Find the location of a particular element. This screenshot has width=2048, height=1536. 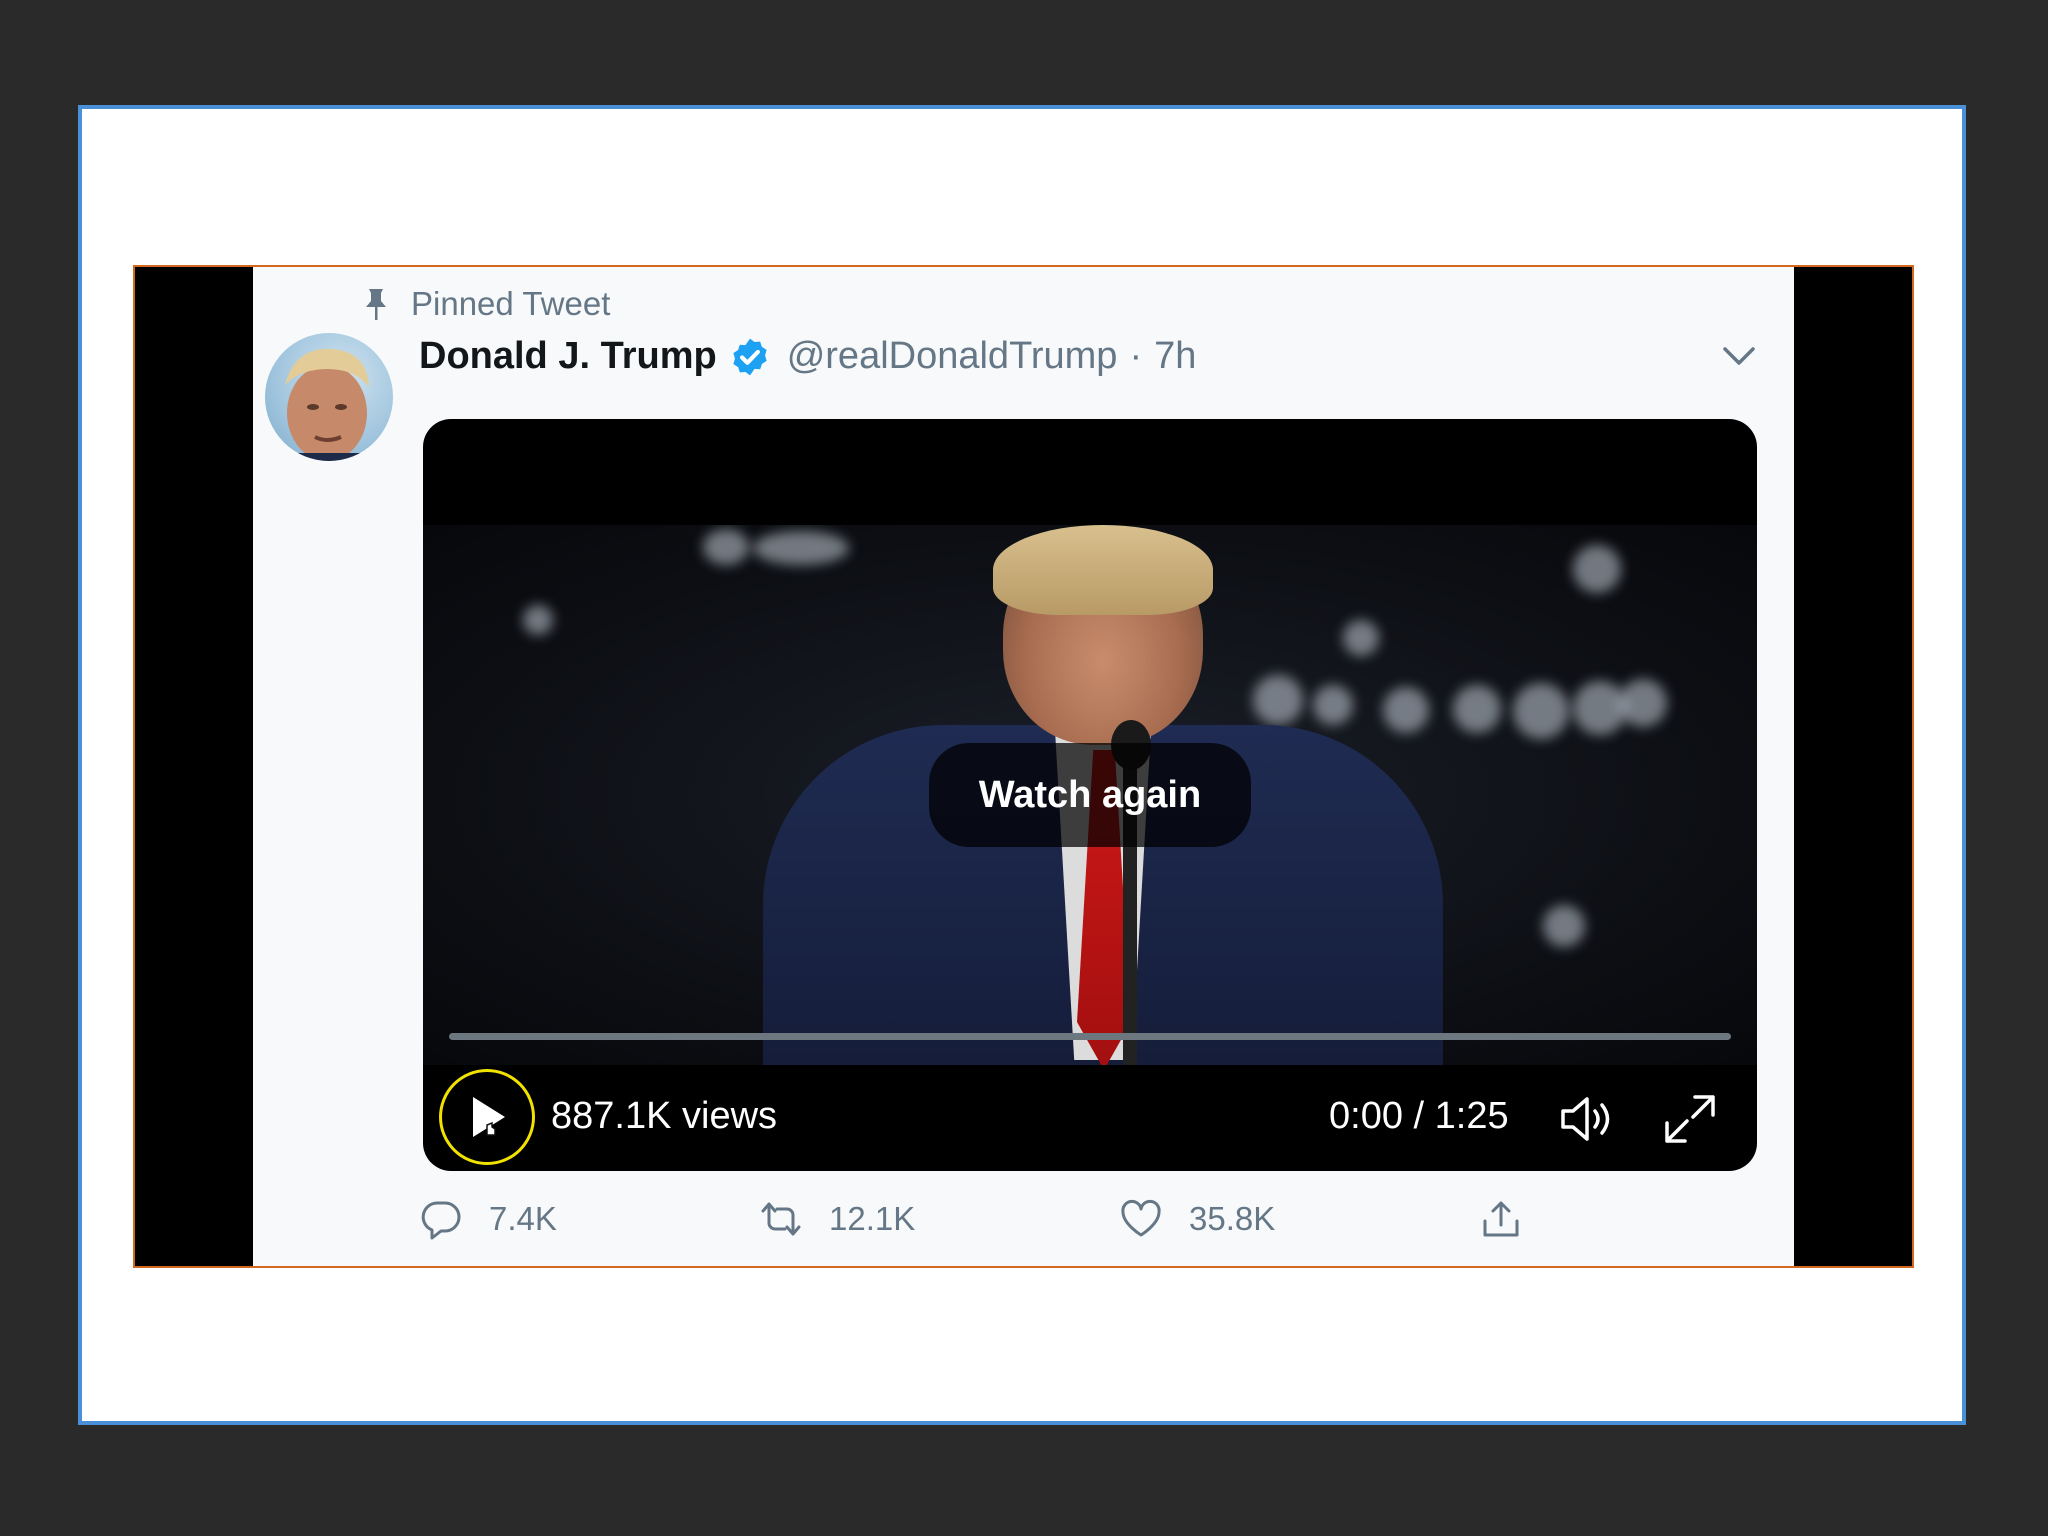

retweet-icon is located at coordinates (781, 1219).